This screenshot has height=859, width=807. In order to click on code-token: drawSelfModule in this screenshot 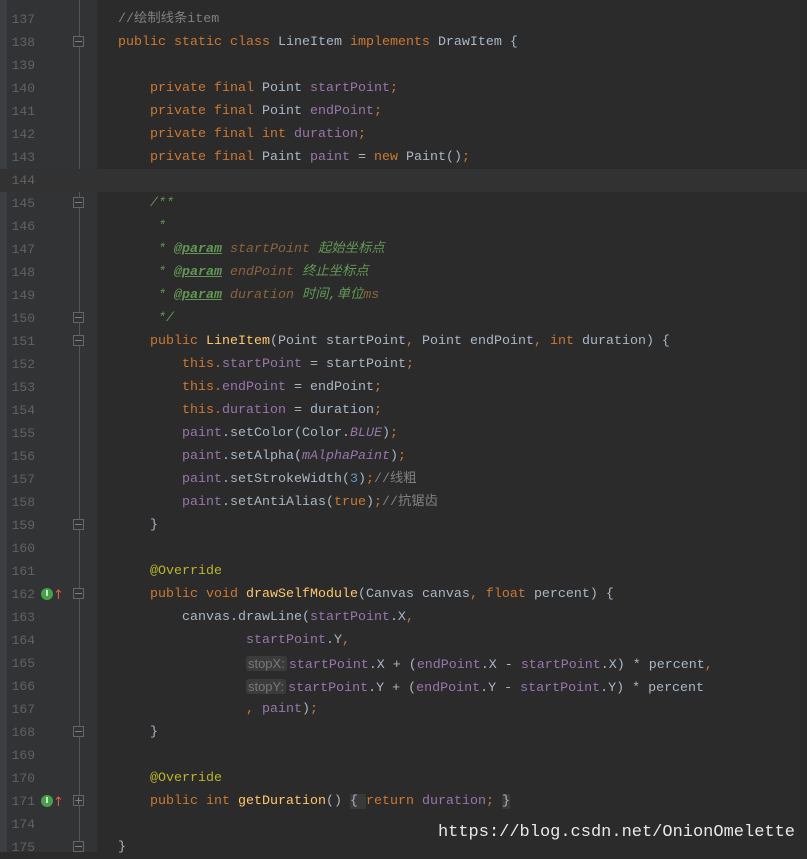, I will do `click(301, 594)`.